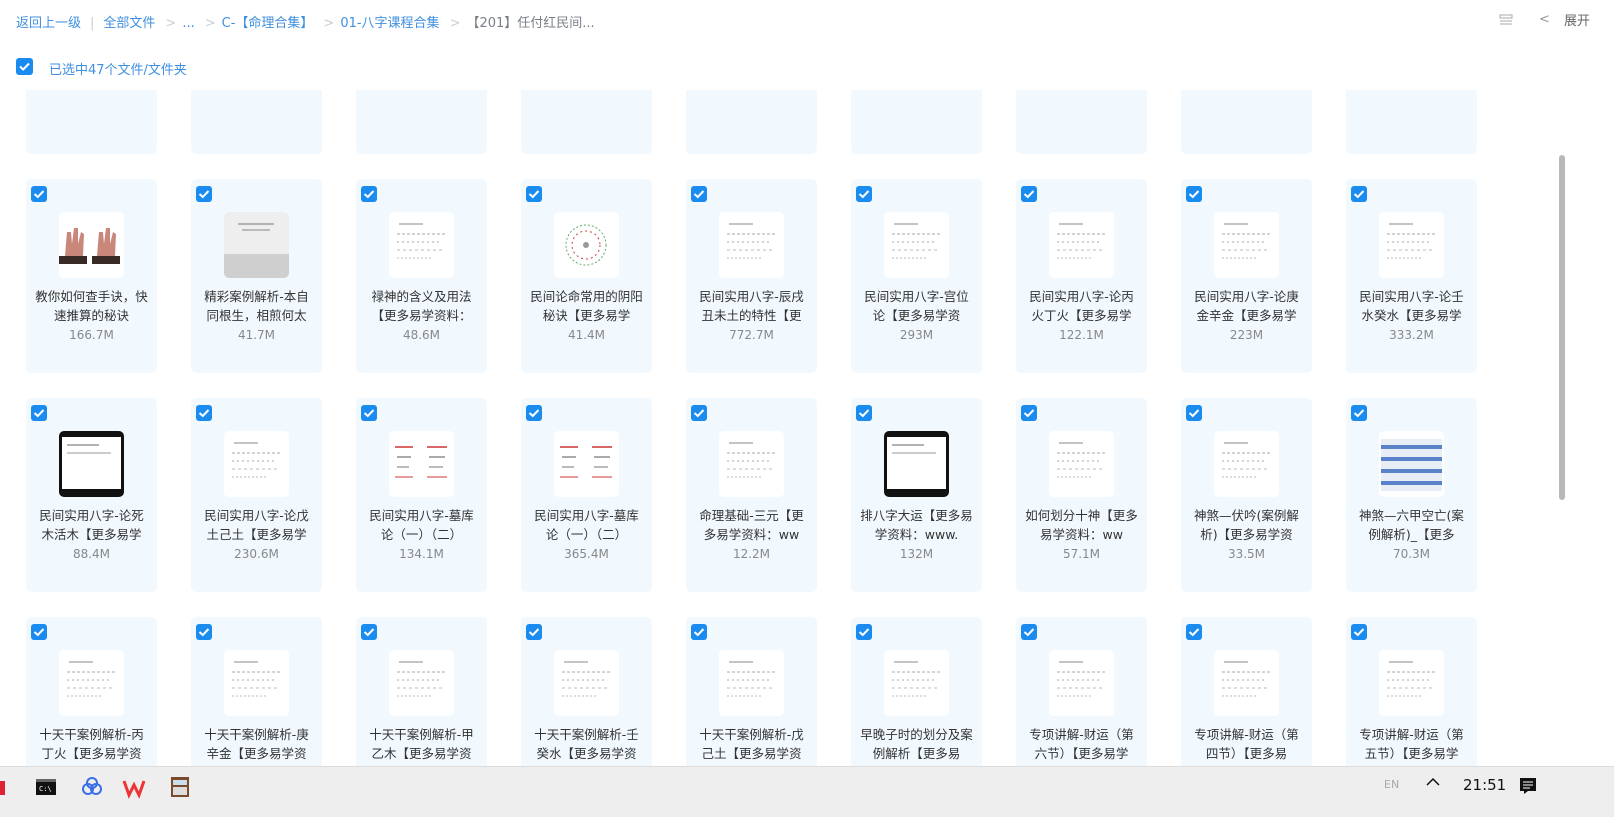 This screenshot has width=1614, height=817. Describe the element at coordinates (91, 691) in the screenshot. I see `file-card: 十天干案例解析-丙丁火【更多易学资` at that location.